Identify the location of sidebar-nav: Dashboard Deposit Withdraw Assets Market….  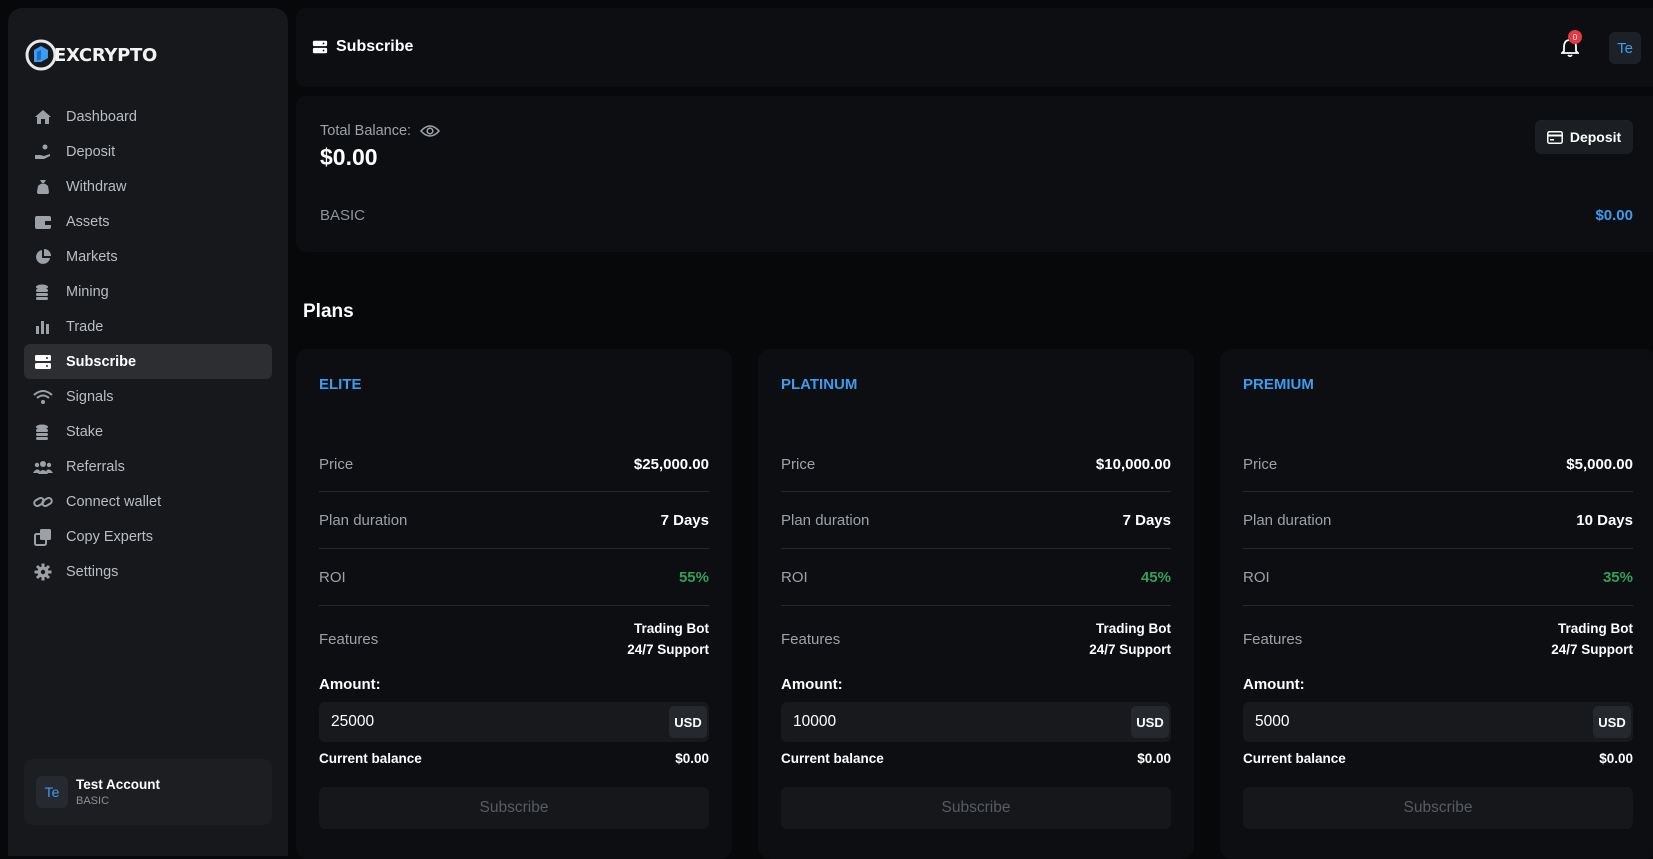
(148, 344).